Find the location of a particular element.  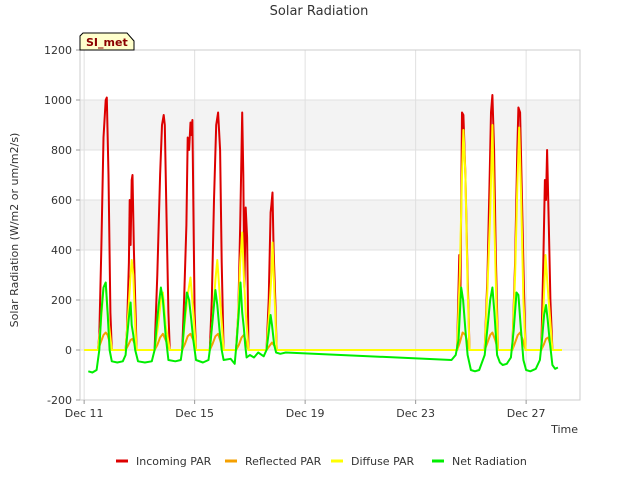

site-badge: SI_met is located at coordinates (107, 41).